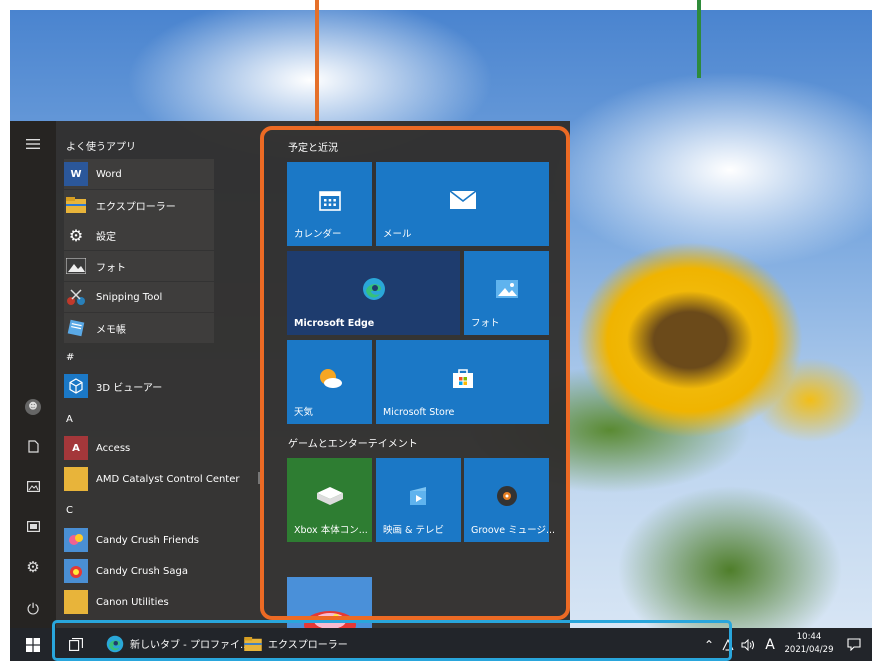 The image size is (872, 661). Describe the element at coordinates (76, 174) in the screenshot. I see `word-icon: W` at that location.